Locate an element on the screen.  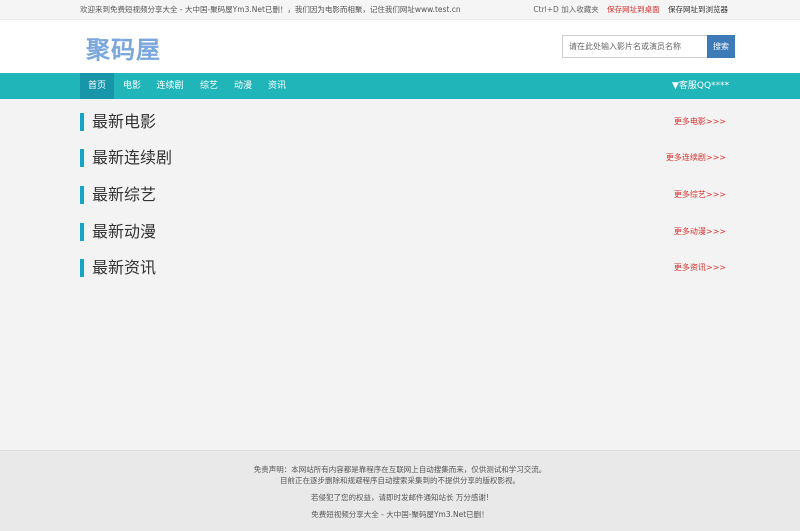
save-to-desktop-link: 保存网址到桌面 is located at coordinates (633, 9).